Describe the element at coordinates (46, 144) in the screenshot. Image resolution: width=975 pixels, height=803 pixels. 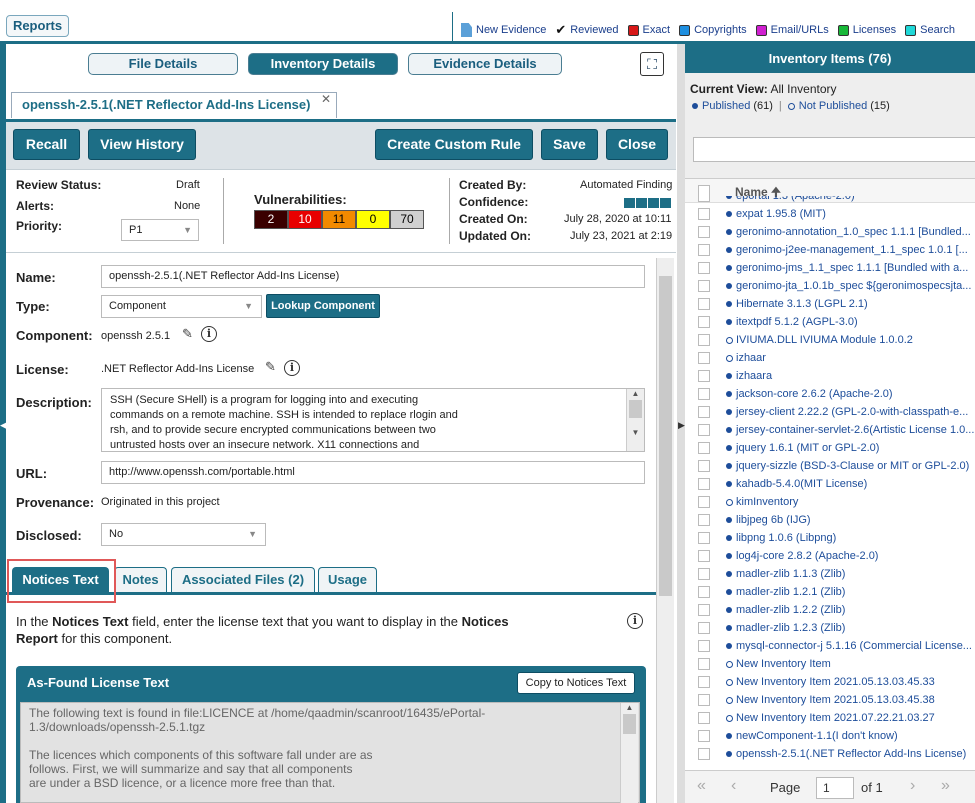
I see `recall-button: Recall` at that location.